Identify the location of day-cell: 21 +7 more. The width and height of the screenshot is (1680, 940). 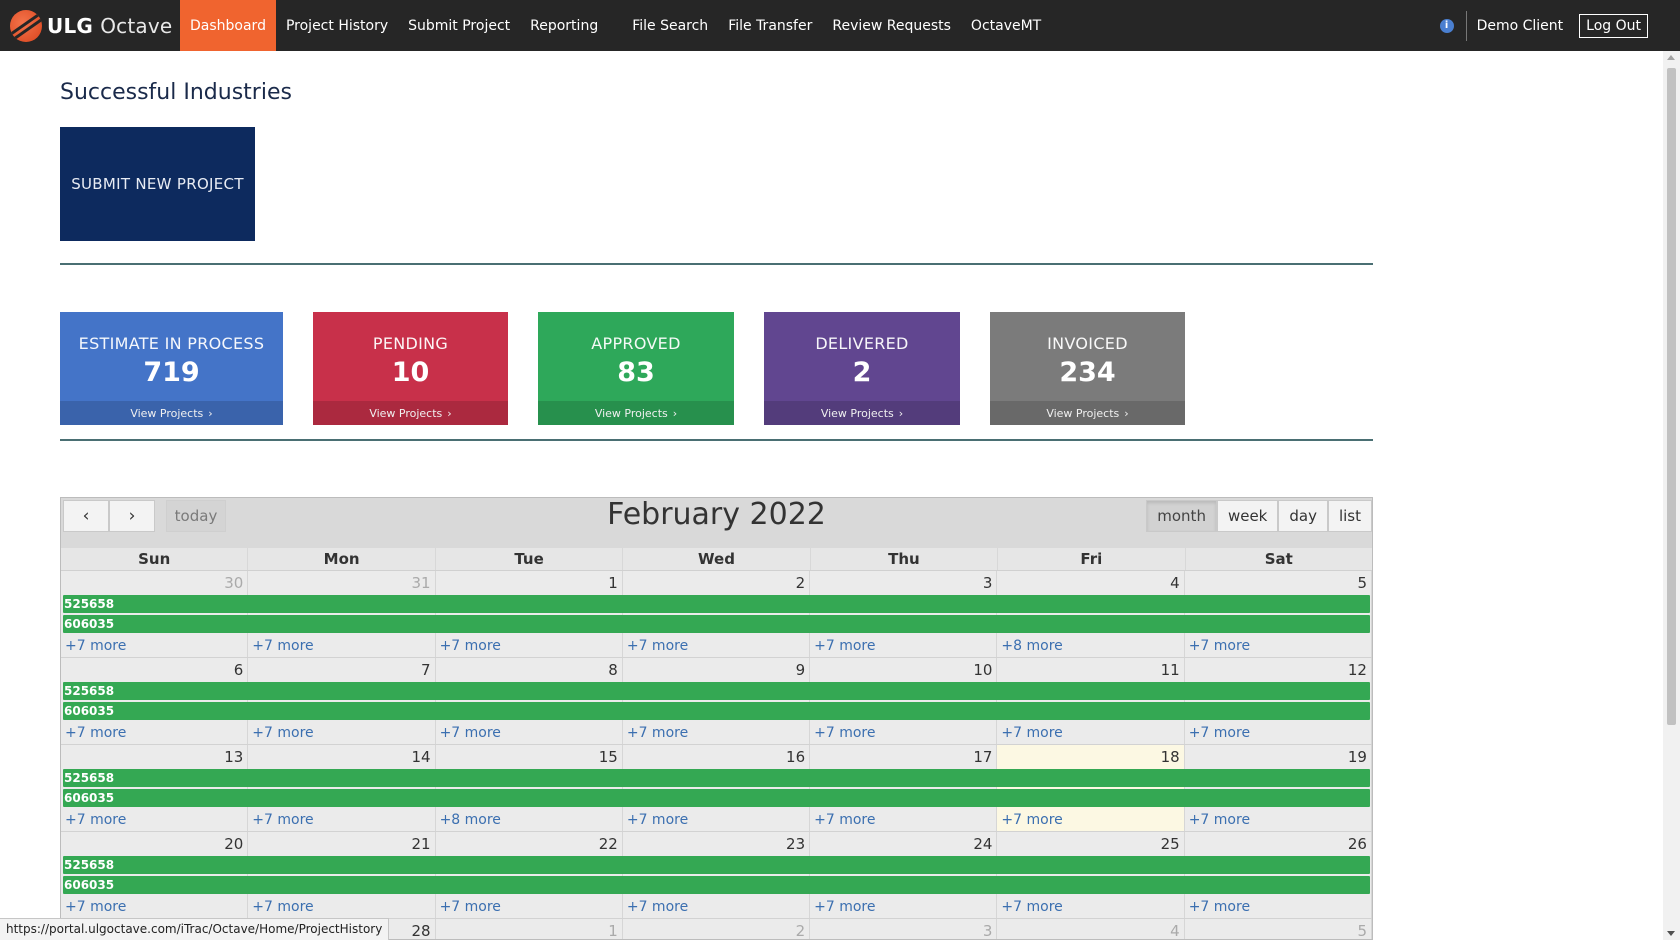
(342, 875).